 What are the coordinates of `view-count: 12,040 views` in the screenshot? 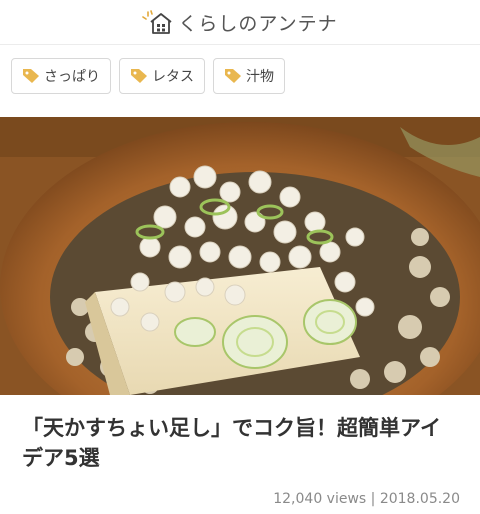 It's located at (320, 499).